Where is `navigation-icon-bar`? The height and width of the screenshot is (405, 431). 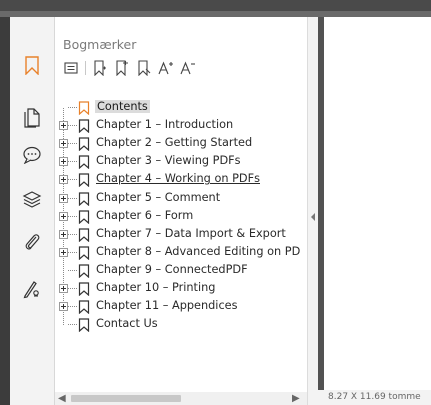 navigation-icon-bar is located at coordinates (32, 211).